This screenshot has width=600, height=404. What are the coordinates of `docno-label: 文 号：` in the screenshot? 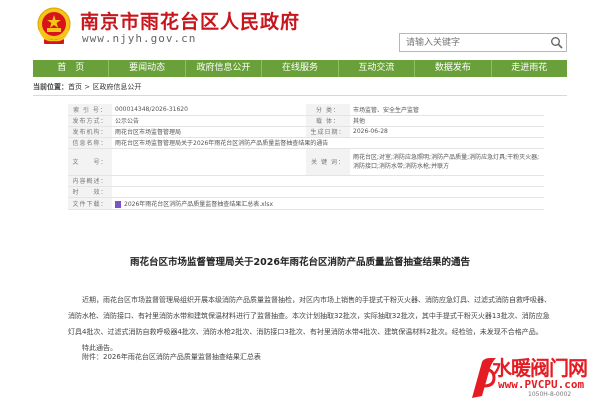 It's located at (90, 162).